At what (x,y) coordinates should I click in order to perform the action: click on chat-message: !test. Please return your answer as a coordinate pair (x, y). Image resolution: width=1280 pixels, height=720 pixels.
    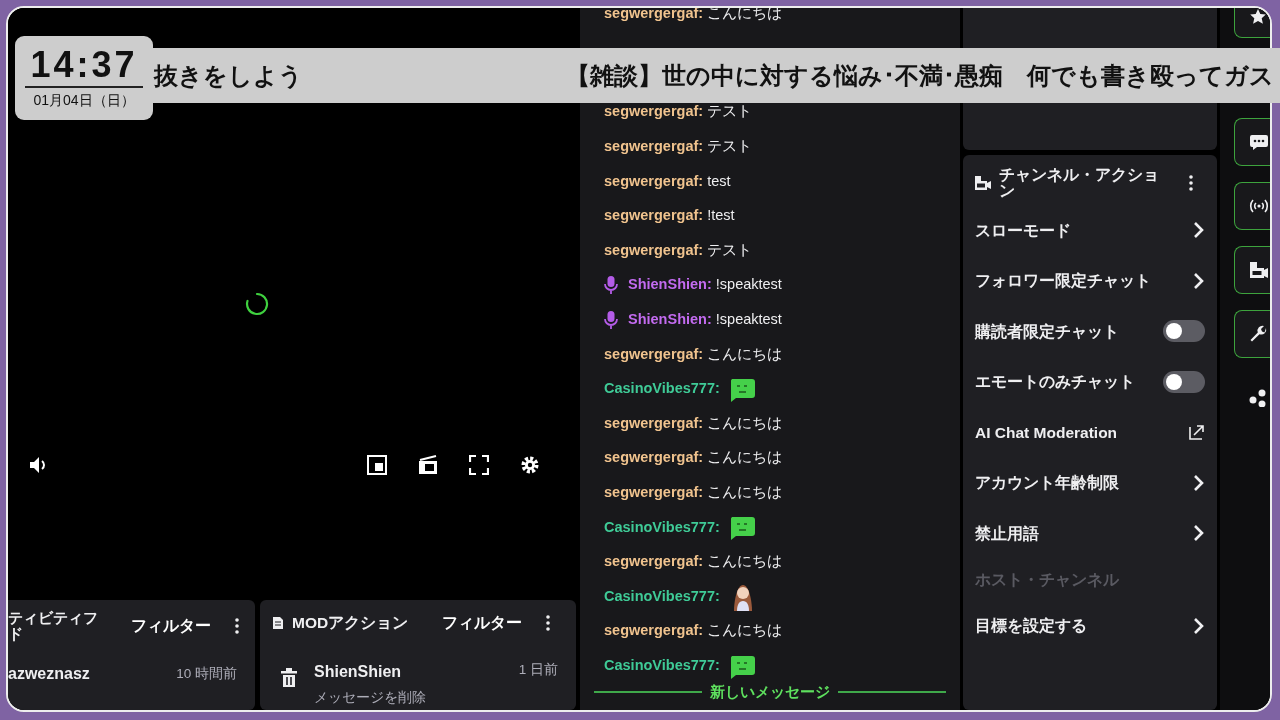
    Looking at the image, I should click on (721, 216).